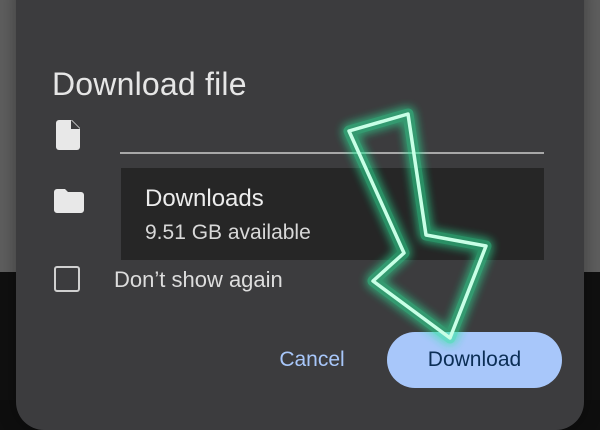  Describe the element at coordinates (332, 136) in the screenshot. I see `filename-field` at that location.